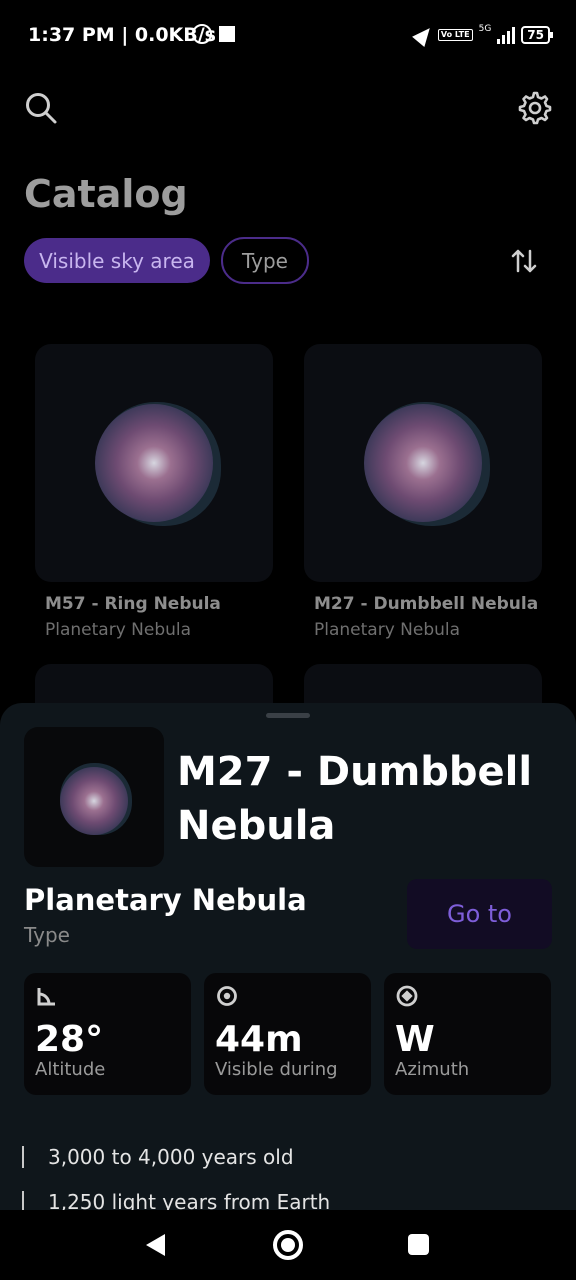 The image size is (576, 1280). I want to click on home-icon, so click(288, 1245).